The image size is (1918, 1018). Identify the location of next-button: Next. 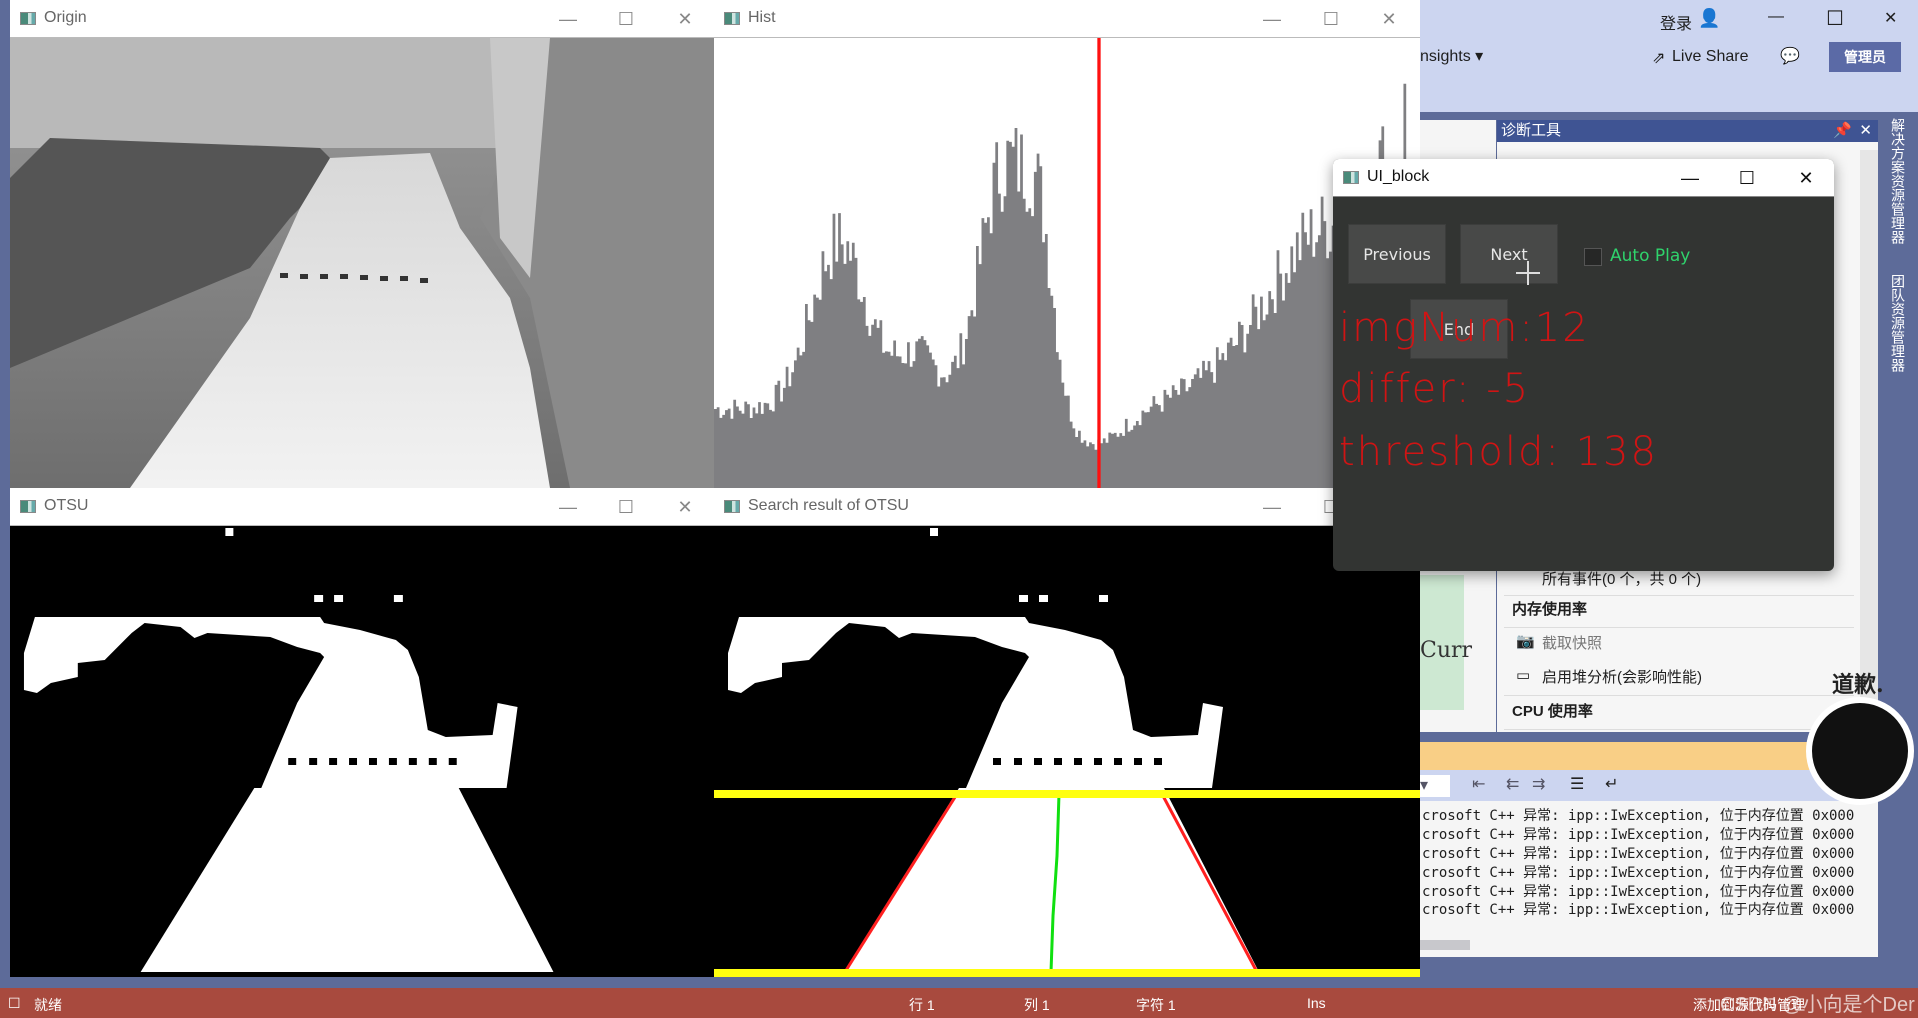
(1509, 254).